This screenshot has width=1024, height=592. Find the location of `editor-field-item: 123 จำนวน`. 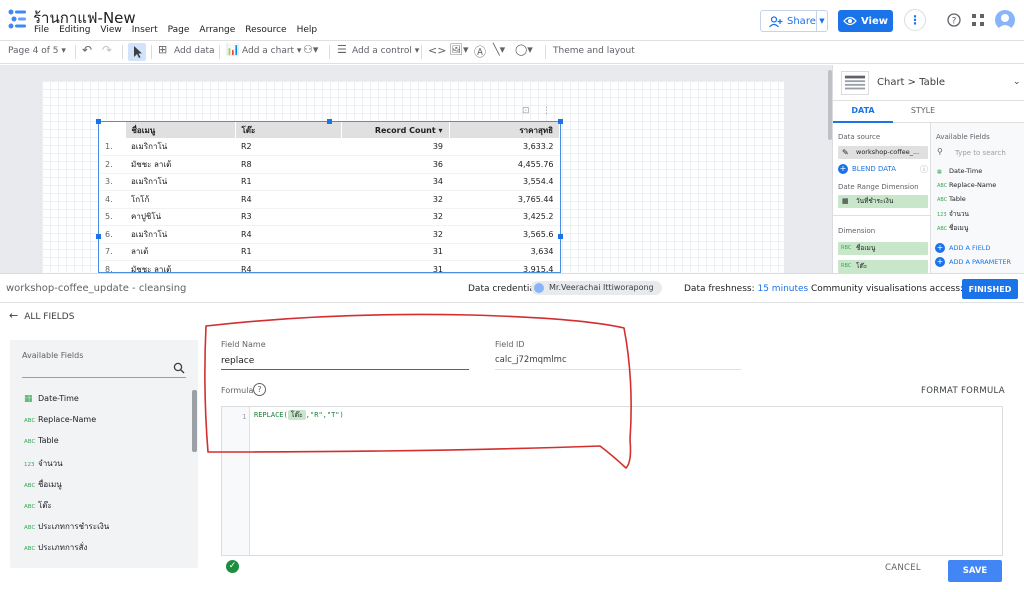

editor-field-item: 123 จำนวน is located at coordinates (43, 463).